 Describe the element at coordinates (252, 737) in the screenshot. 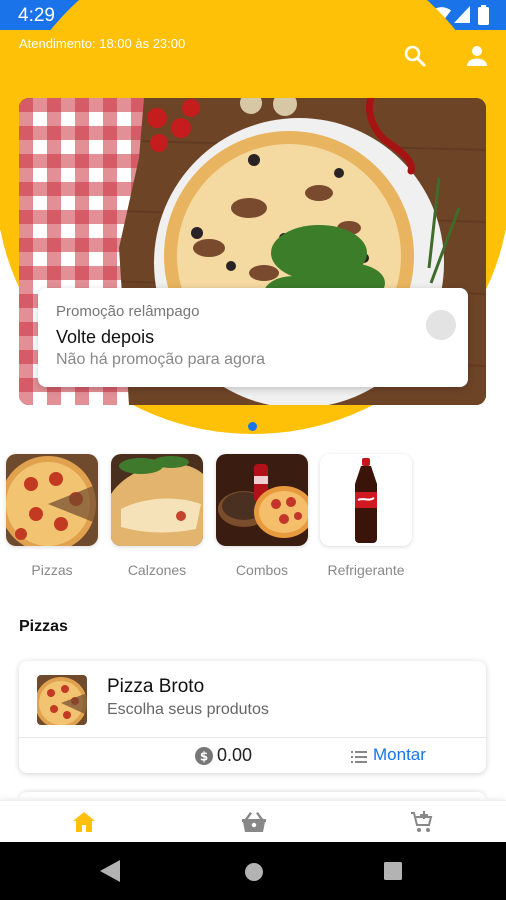

I see `divider` at that location.